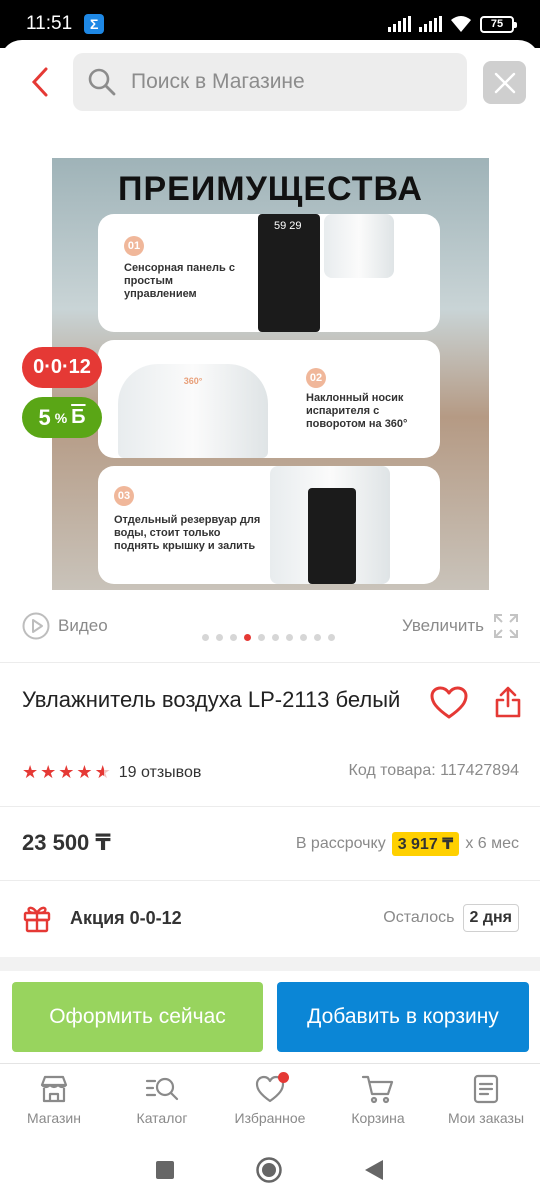 The image size is (540, 1200). Describe the element at coordinates (461, 24) in the screenshot. I see `wifi-icon` at that location.